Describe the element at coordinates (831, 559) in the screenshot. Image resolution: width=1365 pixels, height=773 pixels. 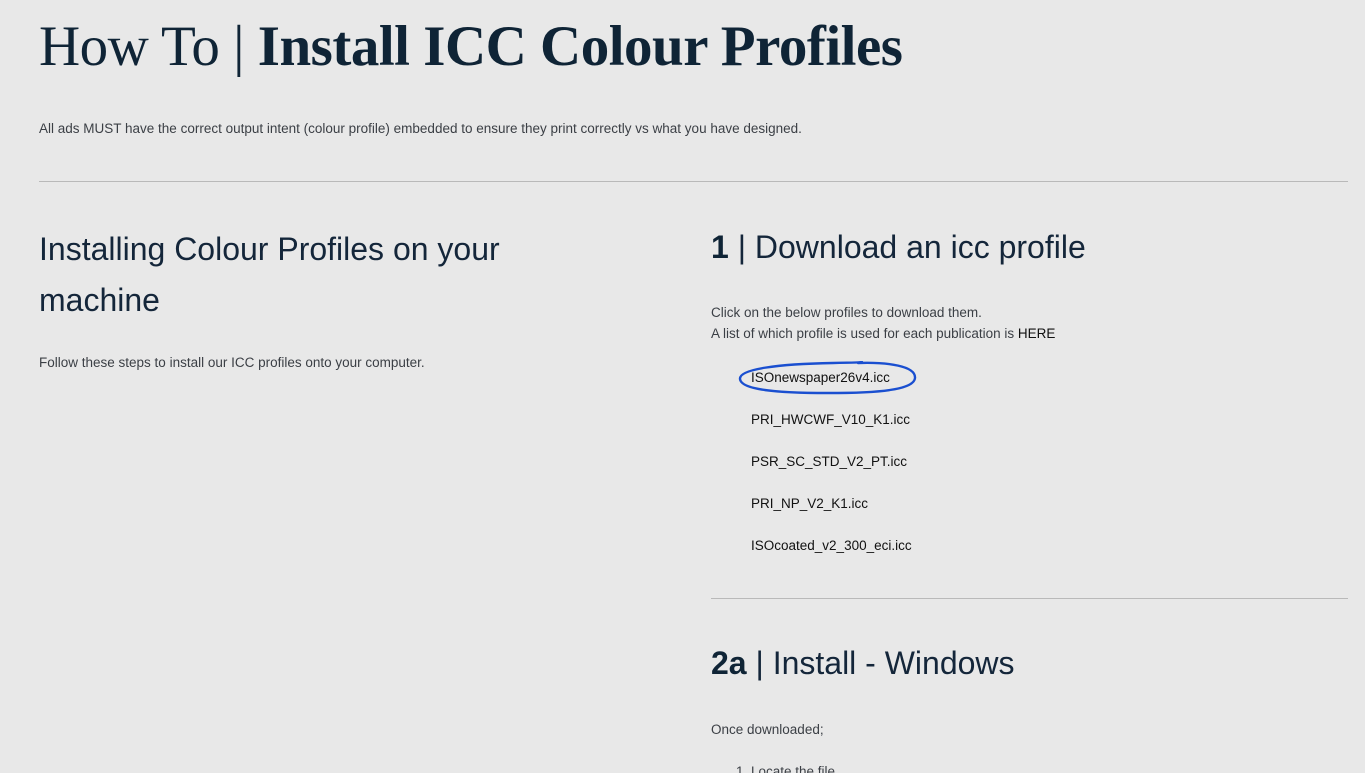
I see `list-item: ISOcoated_v2_300_eci.icc` at that location.